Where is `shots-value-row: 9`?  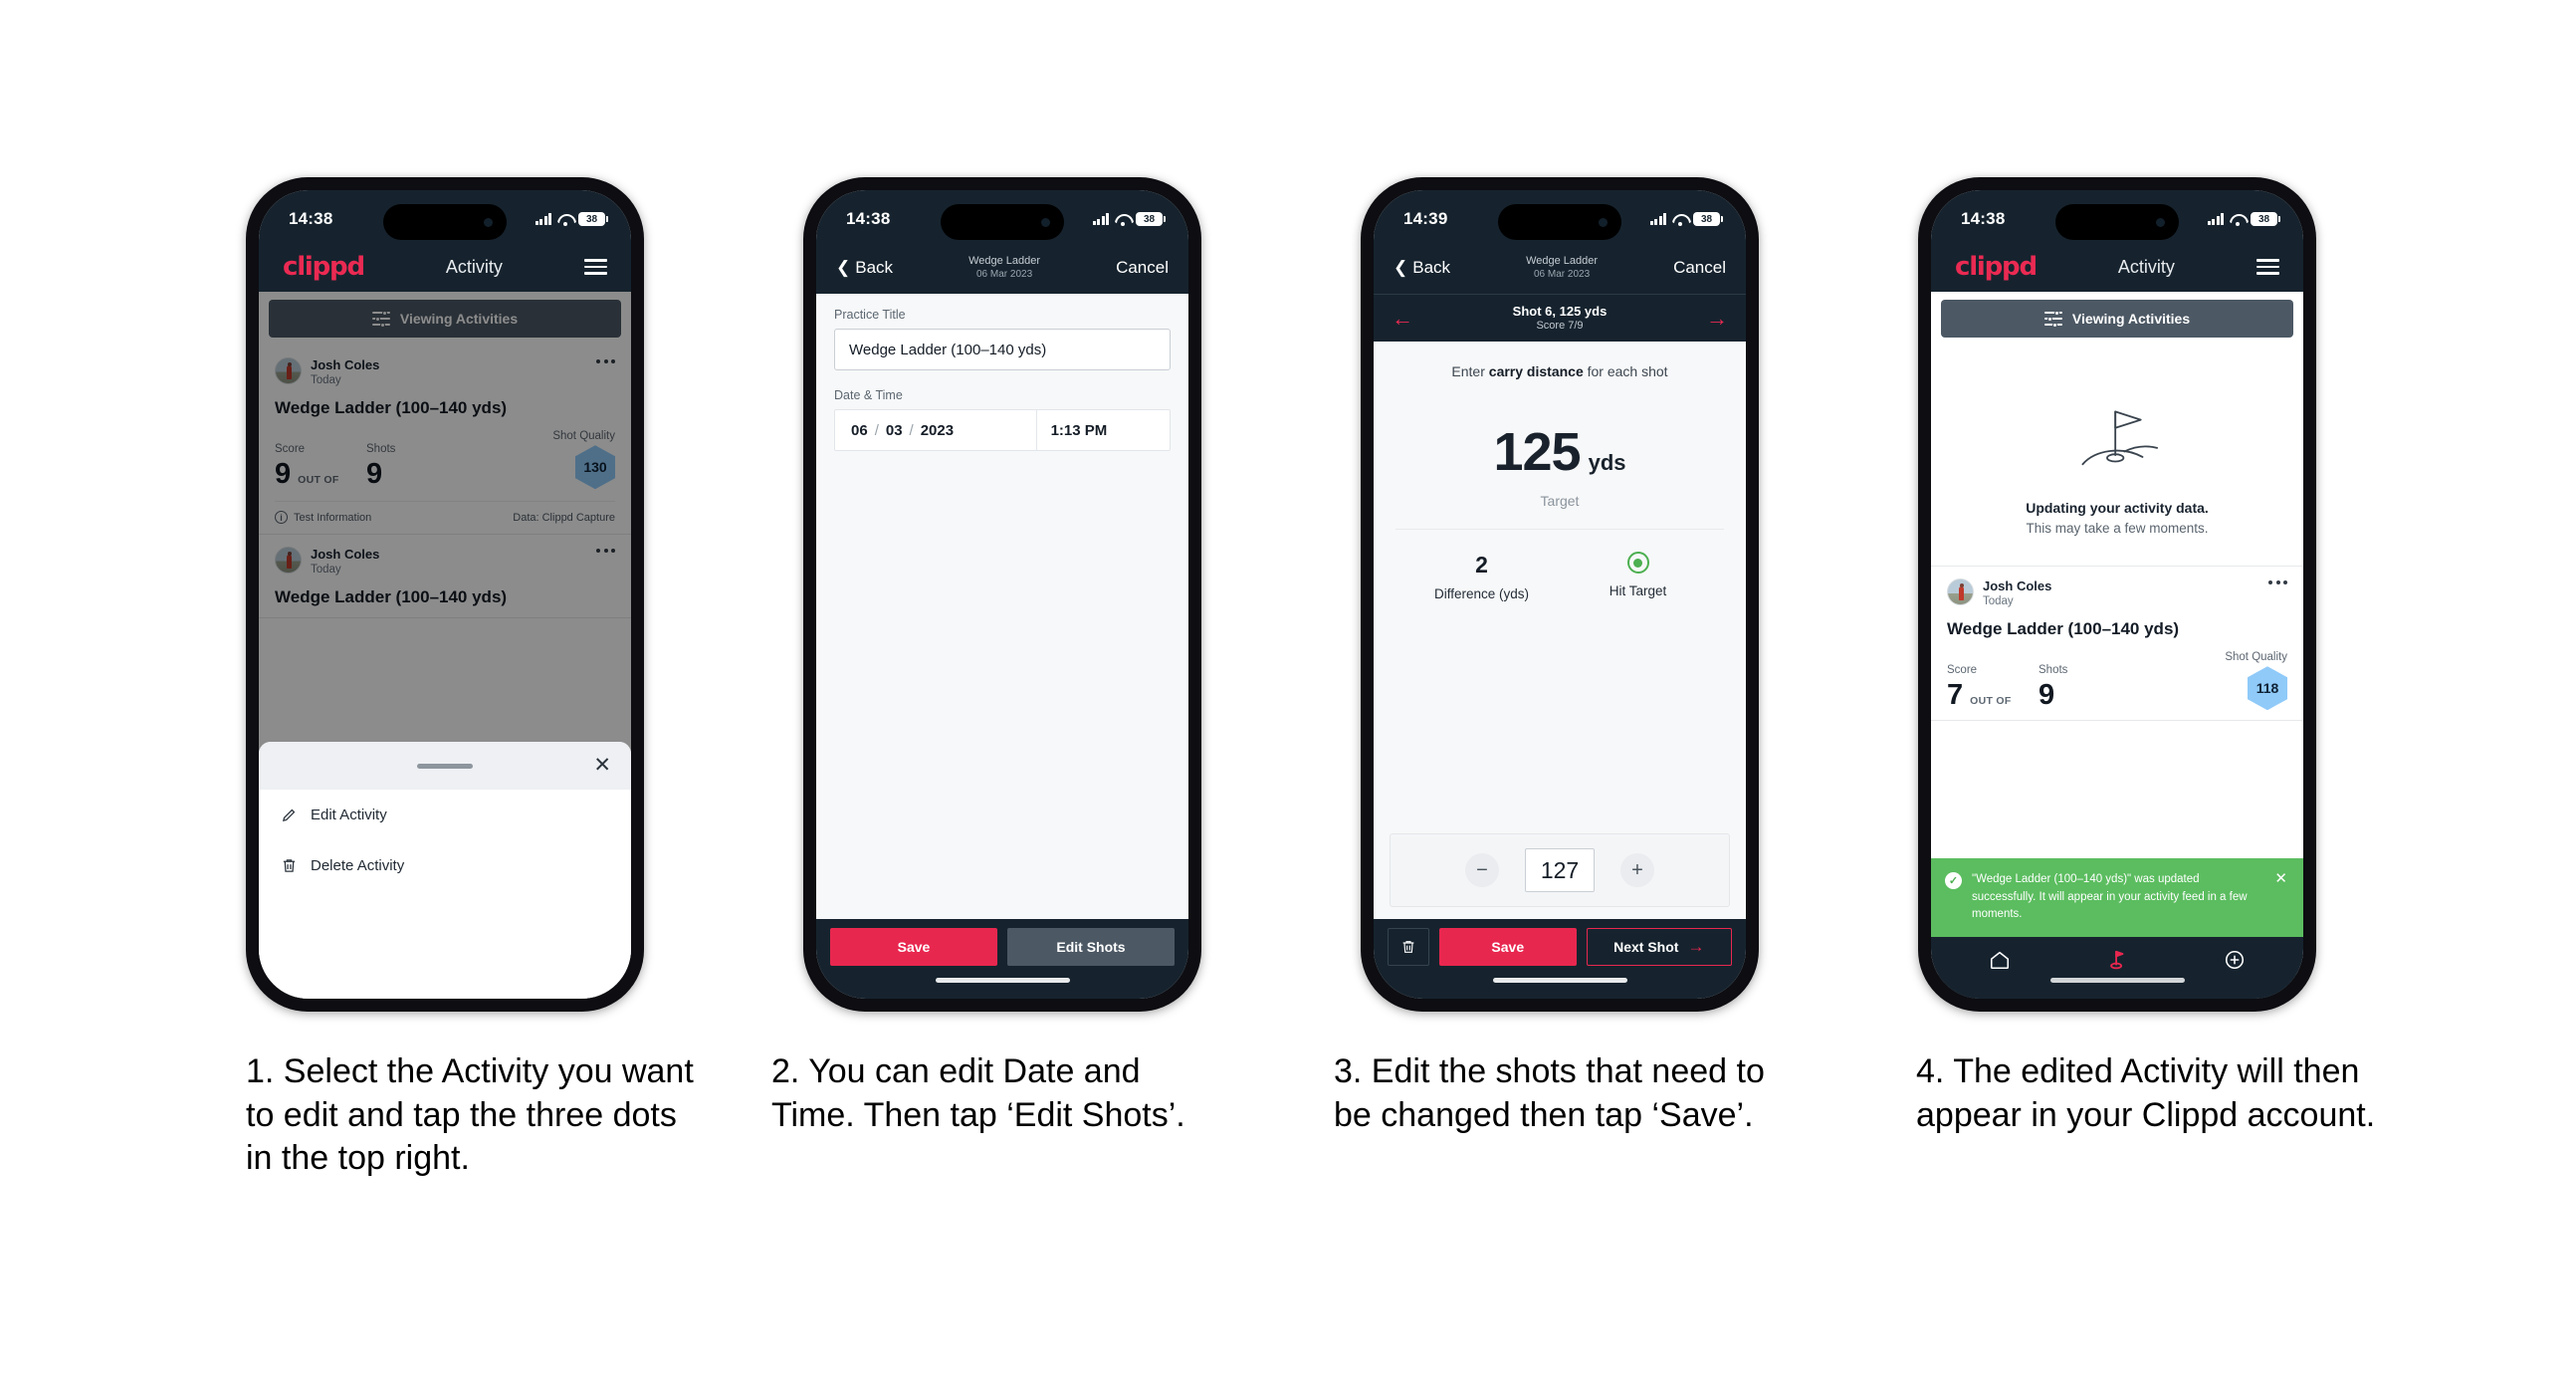
shots-value-row: 9 is located at coordinates (2098, 695).